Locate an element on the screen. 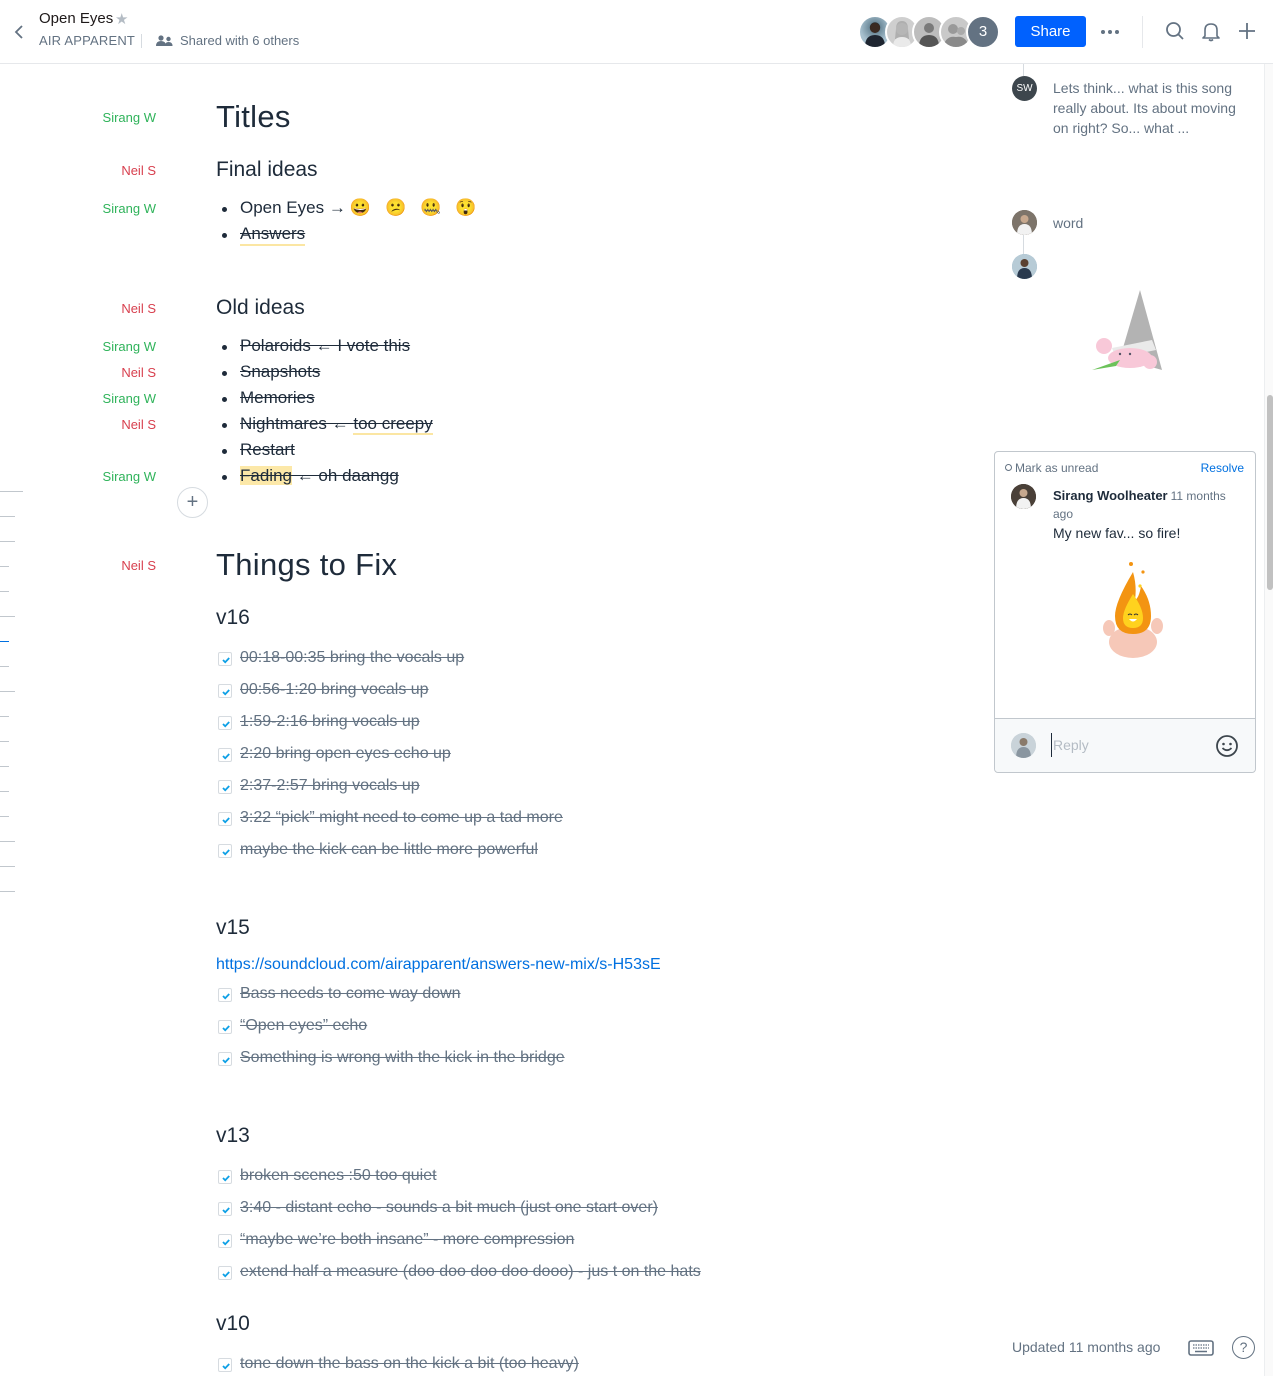 Image resolution: width=1273 pixels, height=1376 pixels. fire-sticker is located at coordinates (1133, 610).